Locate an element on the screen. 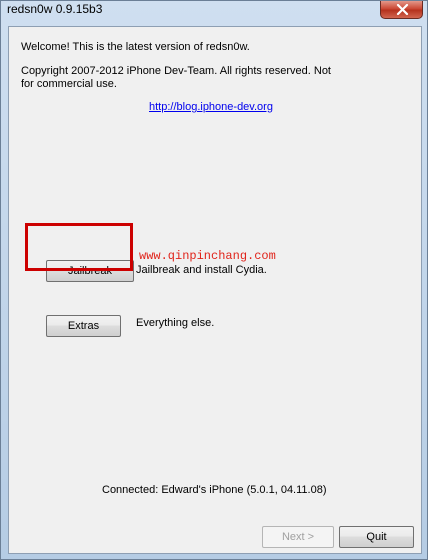 The image size is (428, 560). close-button is located at coordinates (401, 10).